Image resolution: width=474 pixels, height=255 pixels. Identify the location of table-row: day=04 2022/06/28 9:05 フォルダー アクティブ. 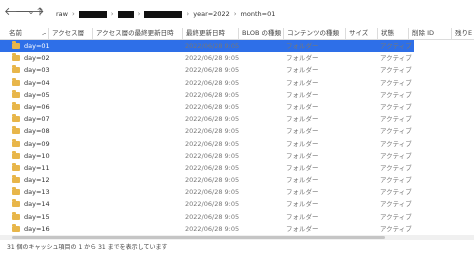
(207, 83).